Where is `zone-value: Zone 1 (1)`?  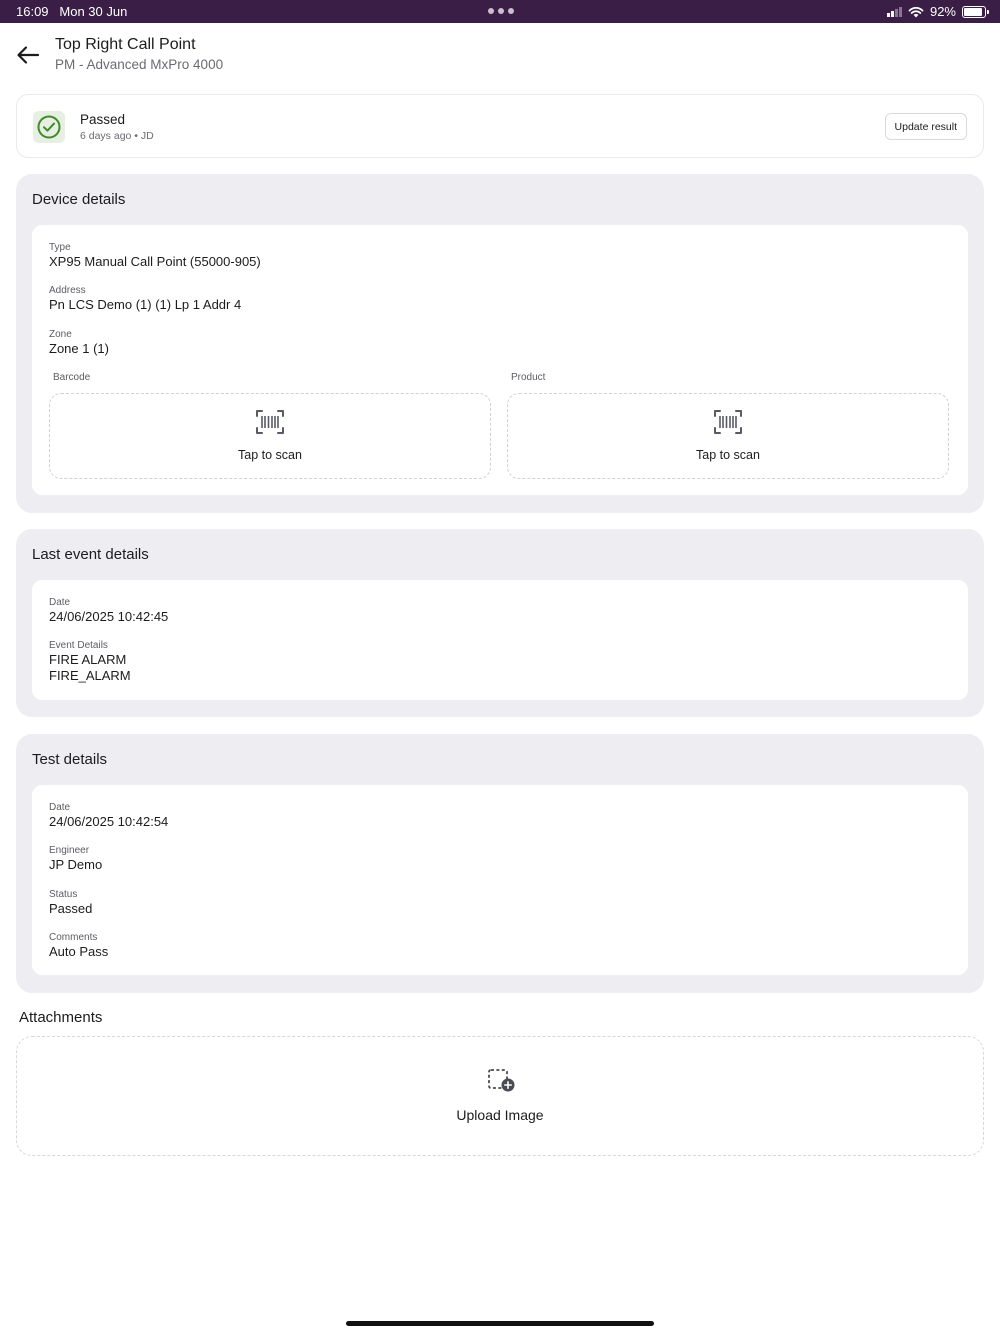
zone-value: Zone 1 (1) is located at coordinates (79, 348).